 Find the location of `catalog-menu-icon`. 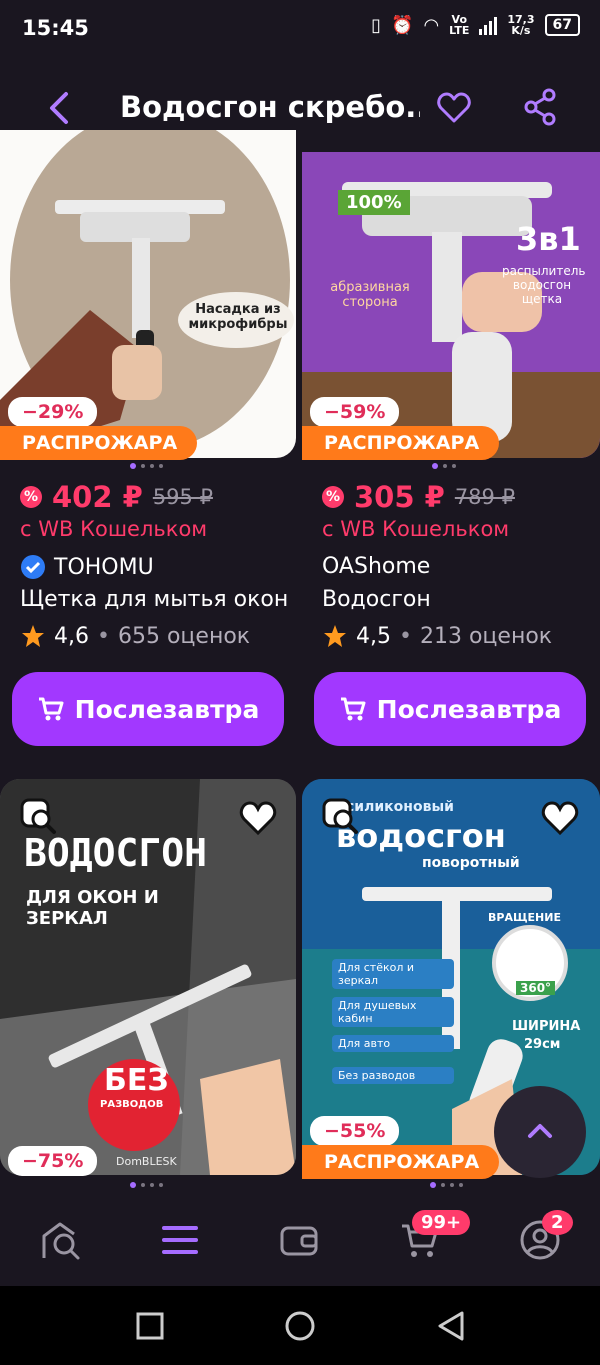

catalog-menu-icon is located at coordinates (180, 1240).